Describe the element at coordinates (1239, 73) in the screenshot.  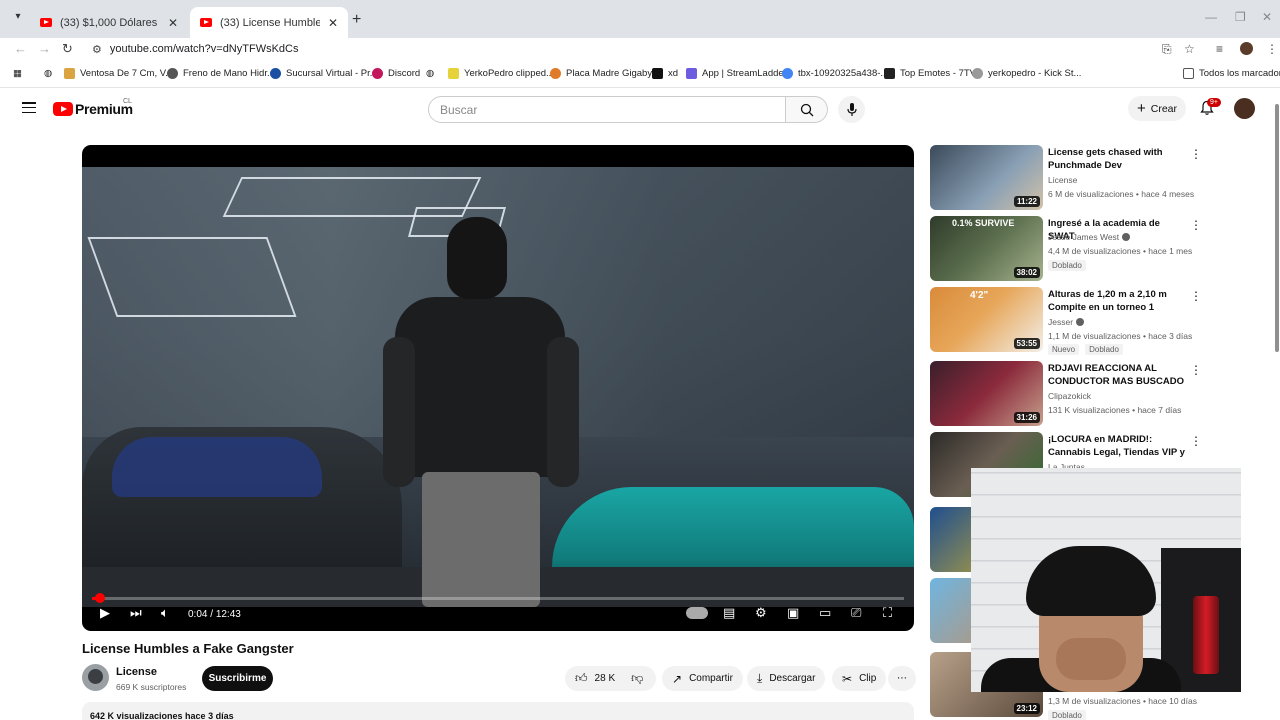
I see `bookmark-label: Todos los marcadores` at that location.